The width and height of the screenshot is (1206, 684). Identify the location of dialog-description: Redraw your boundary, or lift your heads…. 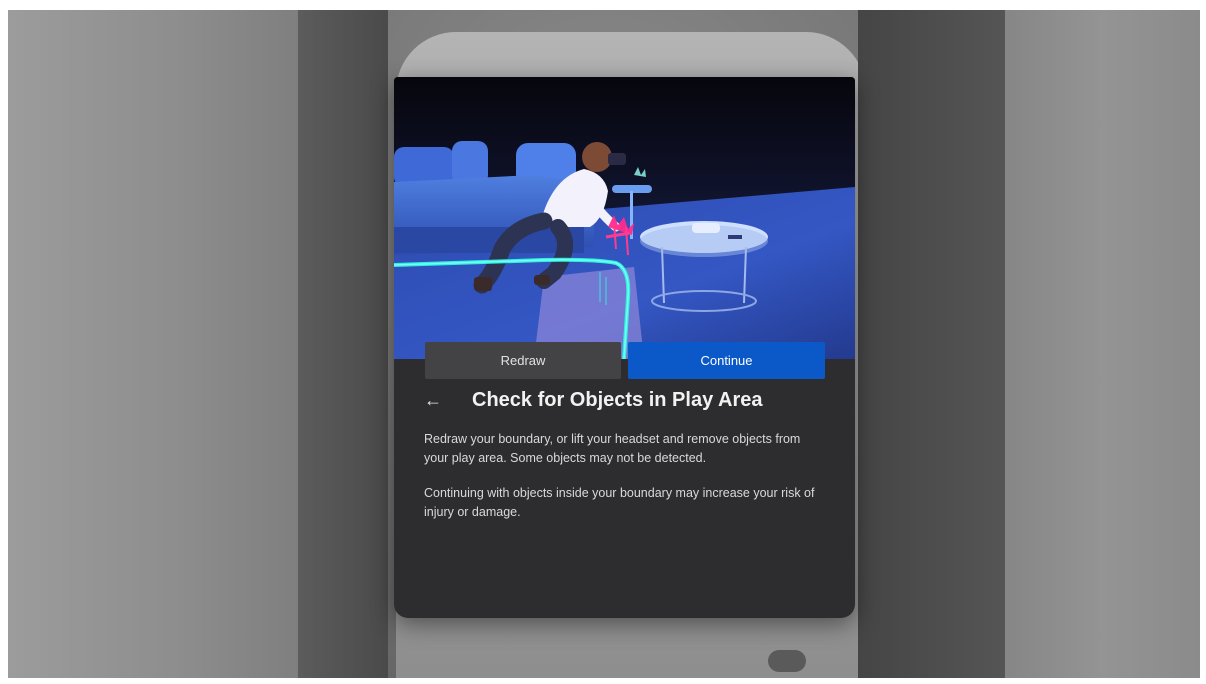
(612, 448).